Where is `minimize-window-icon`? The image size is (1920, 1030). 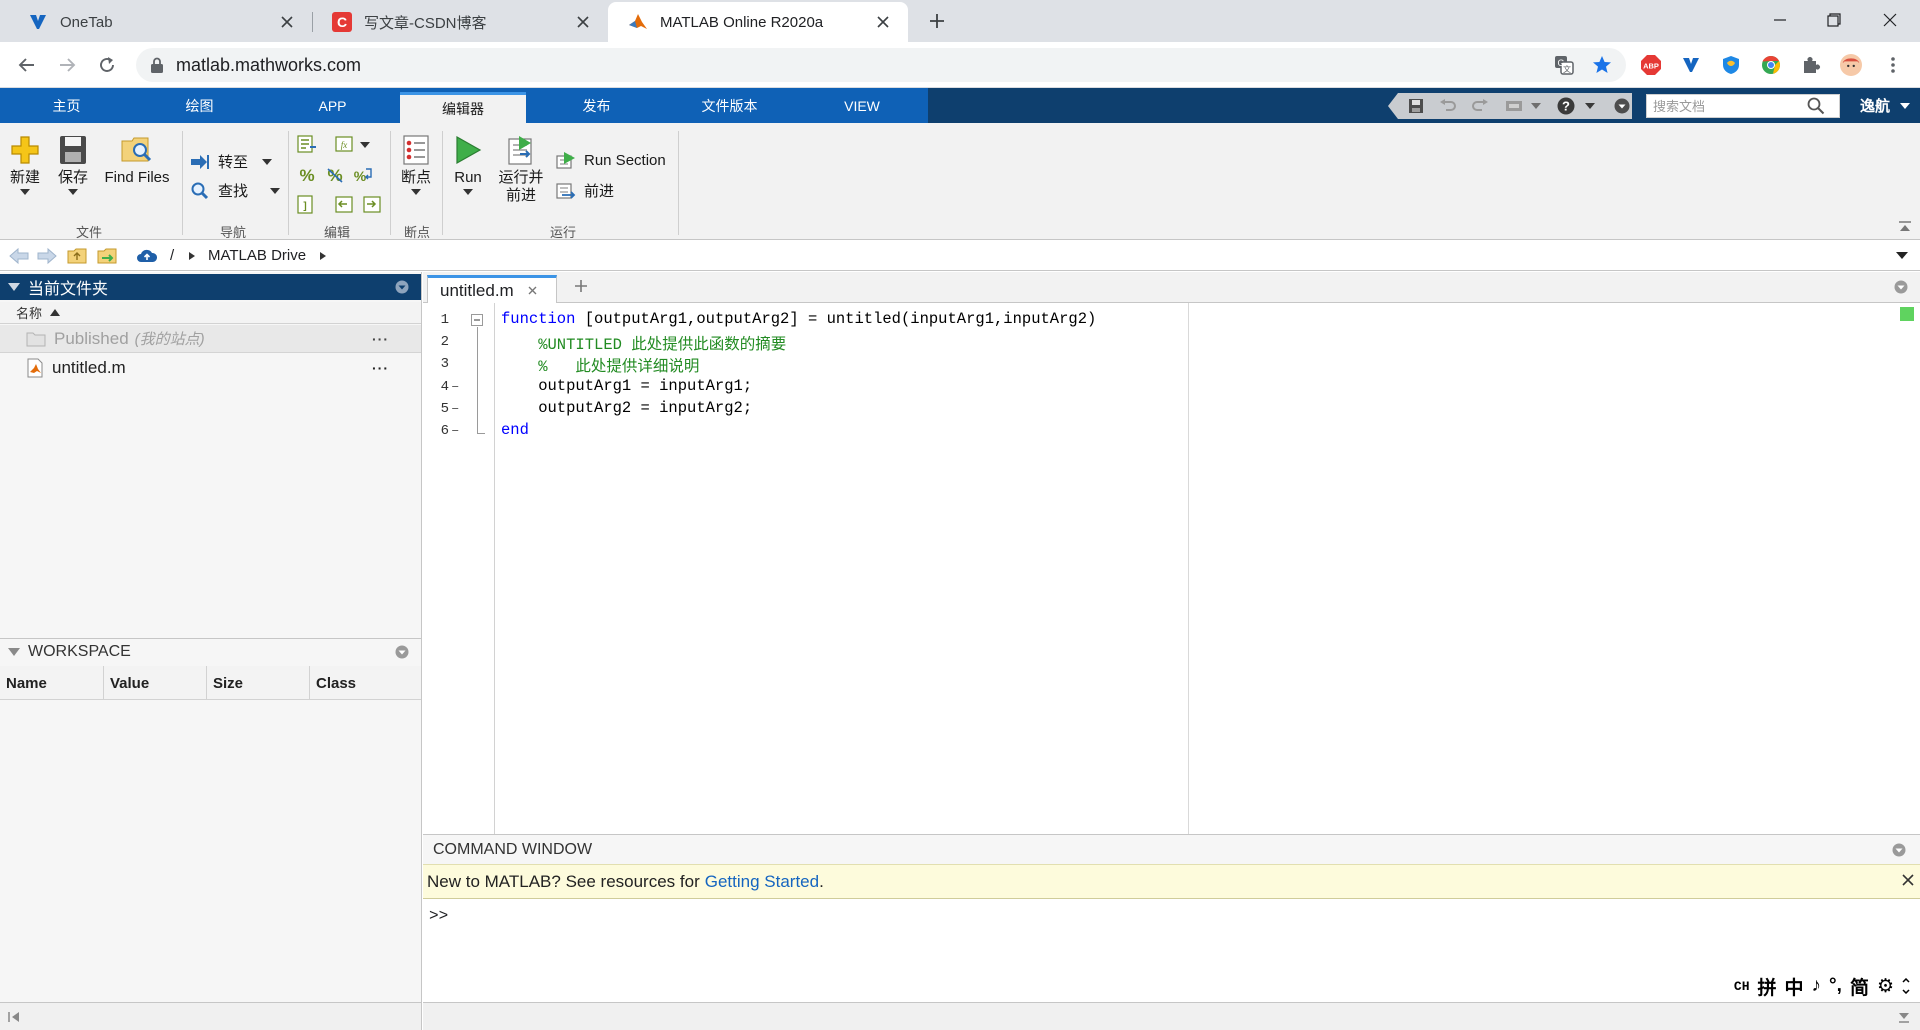
minimize-window-icon is located at coordinates (1780, 20).